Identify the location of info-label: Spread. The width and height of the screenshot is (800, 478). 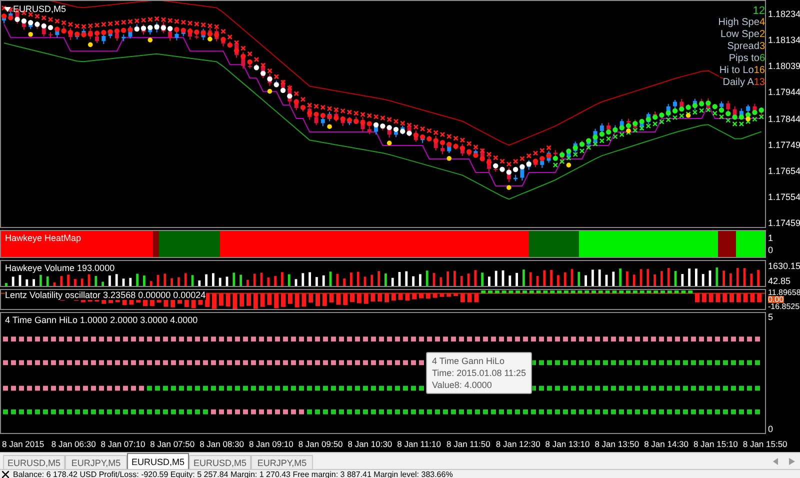
(743, 47).